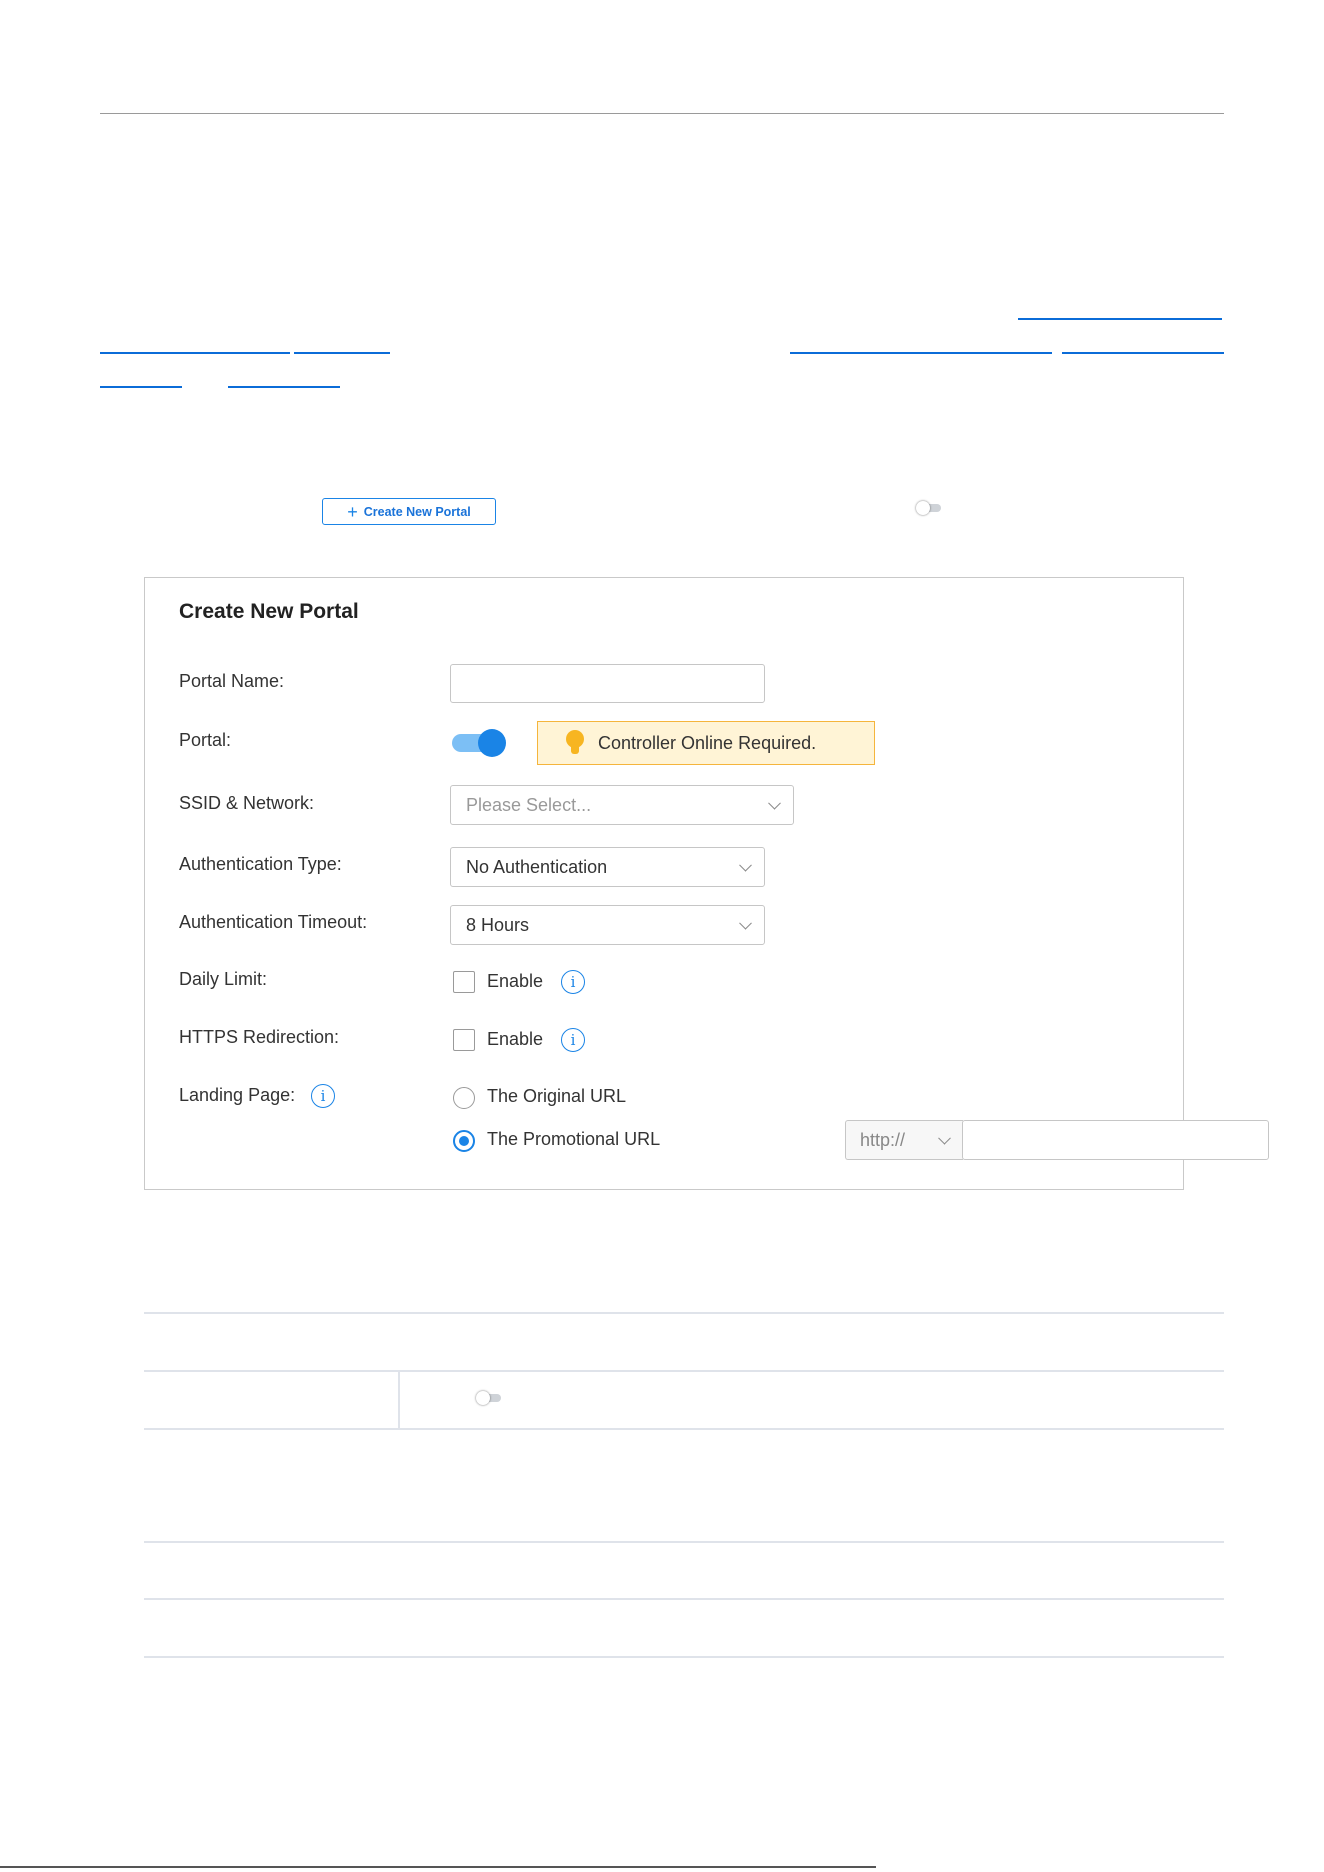  I want to click on auth-type-select-value: No Authentication, so click(537, 866).